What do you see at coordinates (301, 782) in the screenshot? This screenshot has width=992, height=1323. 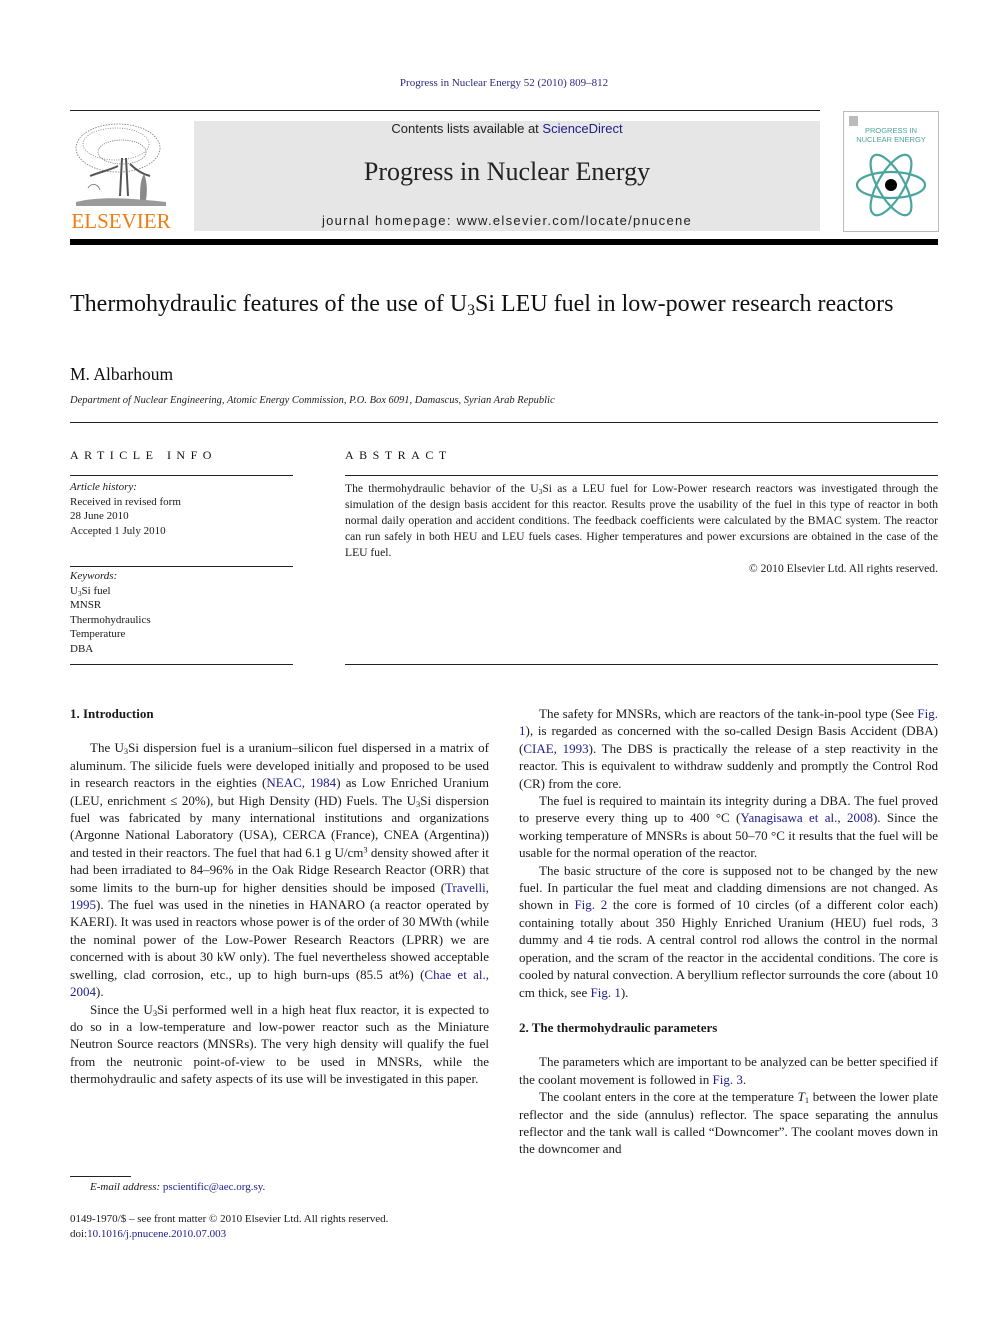 I see `reference-link: NEAC, 1984` at bounding box center [301, 782].